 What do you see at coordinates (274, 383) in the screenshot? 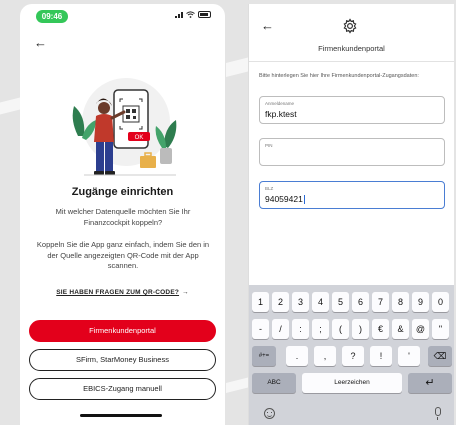
I see `abc-key: ABC` at bounding box center [274, 383].